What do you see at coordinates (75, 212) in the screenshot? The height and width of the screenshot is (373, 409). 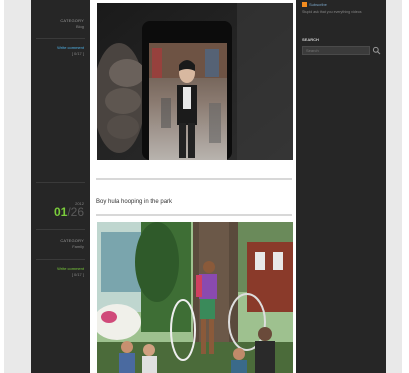 I see `date-total: /26` at bounding box center [75, 212].